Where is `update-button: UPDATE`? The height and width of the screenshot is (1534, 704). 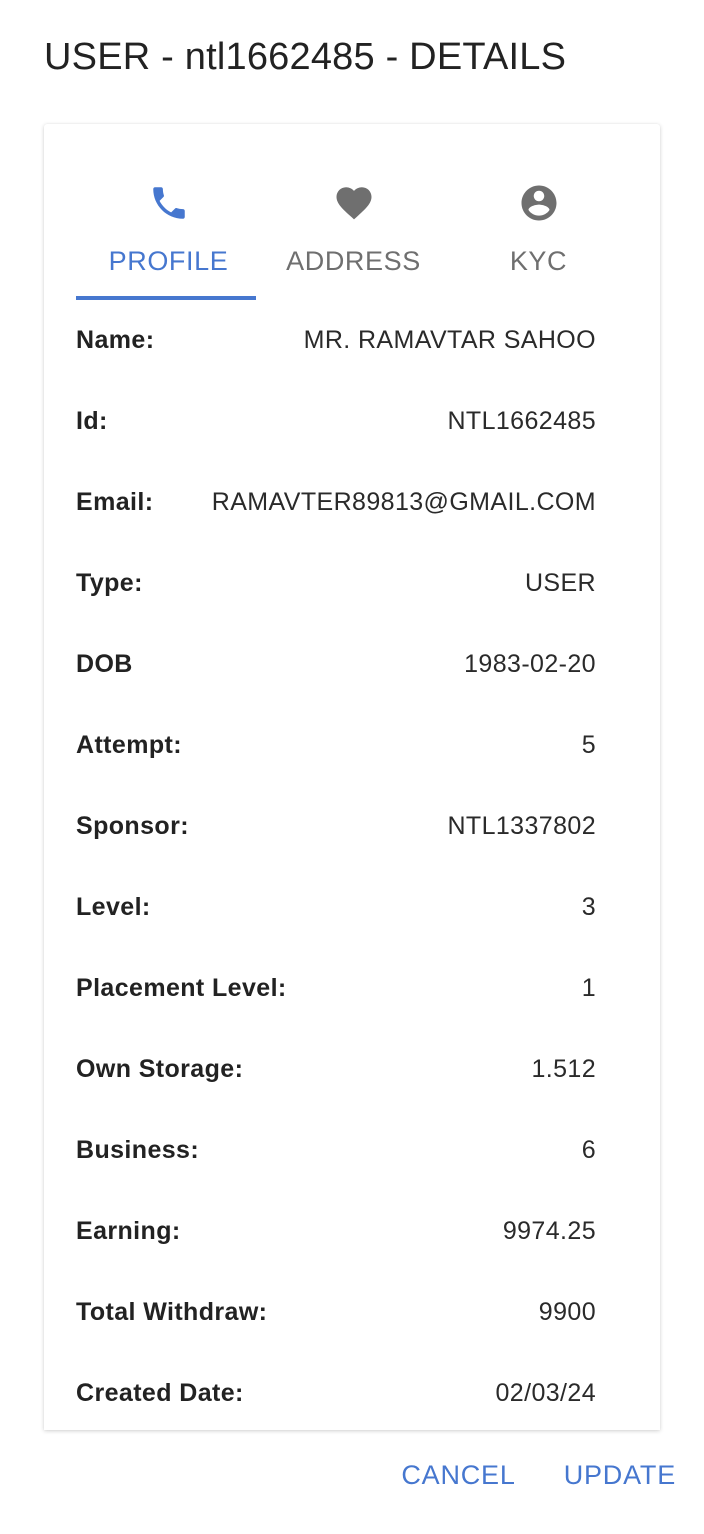
update-button: UPDATE is located at coordinates (620, 1475).